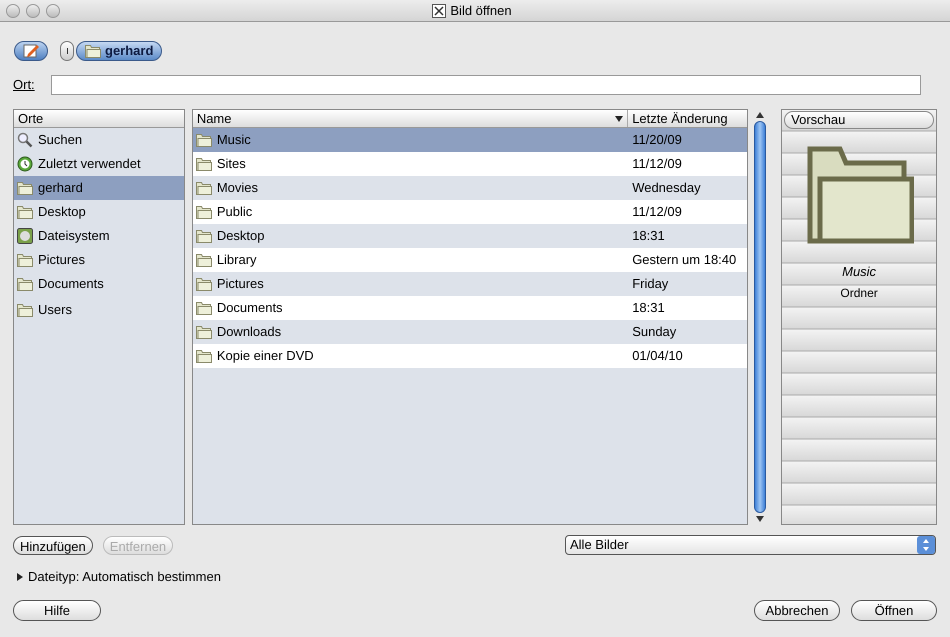  I want to click on file-name: Documents, so click(249, 308).